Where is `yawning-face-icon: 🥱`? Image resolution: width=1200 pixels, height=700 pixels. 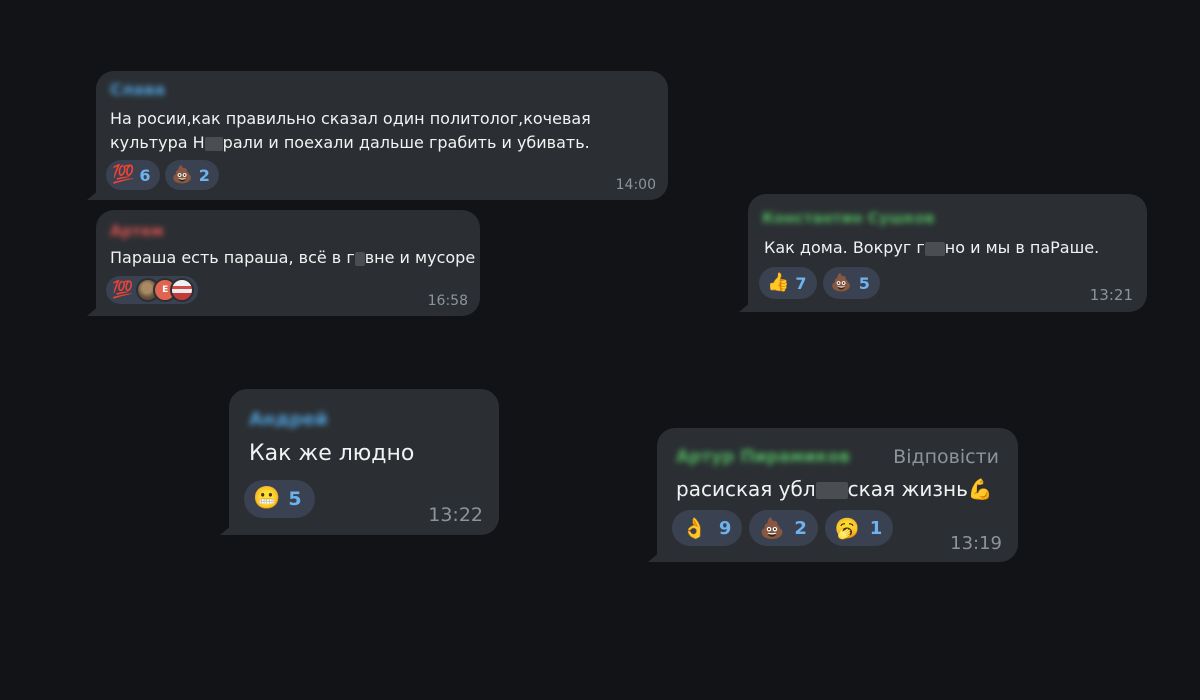 yawning-face-icon: 🥱 is located at coordinates (847, 528).